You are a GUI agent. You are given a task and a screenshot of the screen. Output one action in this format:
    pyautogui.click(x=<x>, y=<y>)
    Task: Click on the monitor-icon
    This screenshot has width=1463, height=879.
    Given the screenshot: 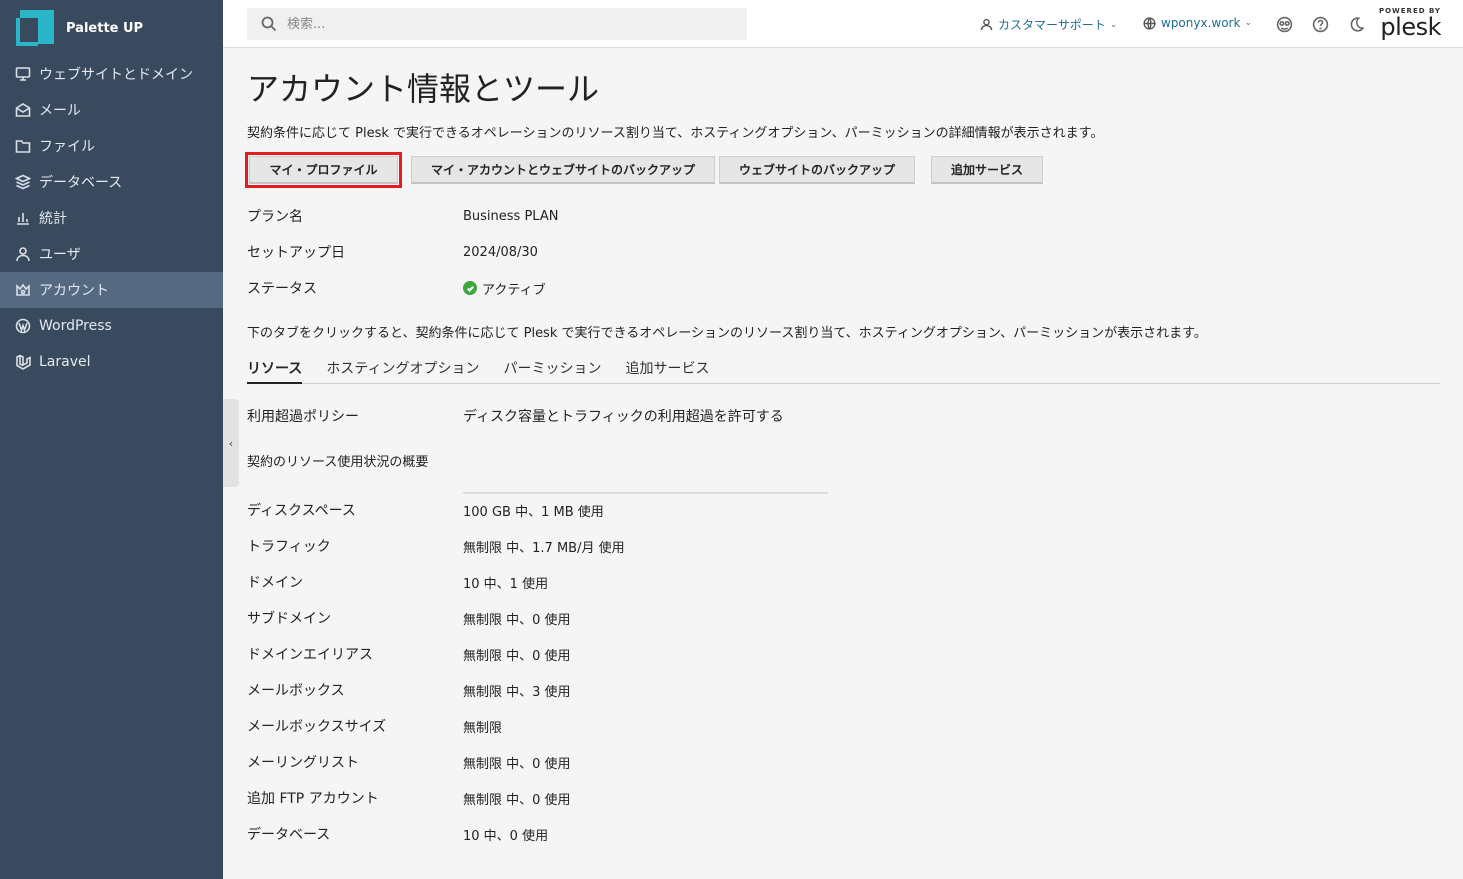 What is the action you would take?
    pyautogui.click(x=23, y=74)
    